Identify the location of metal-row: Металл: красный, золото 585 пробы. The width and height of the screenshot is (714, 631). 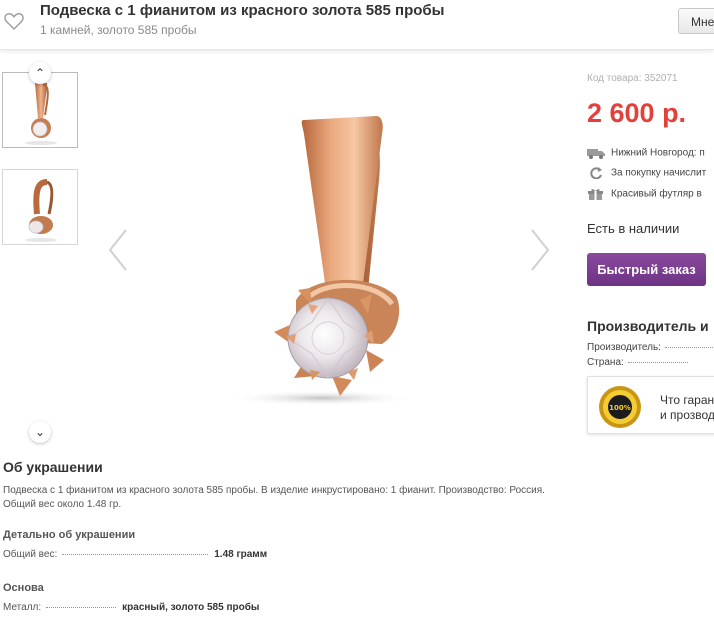
(131, 607).